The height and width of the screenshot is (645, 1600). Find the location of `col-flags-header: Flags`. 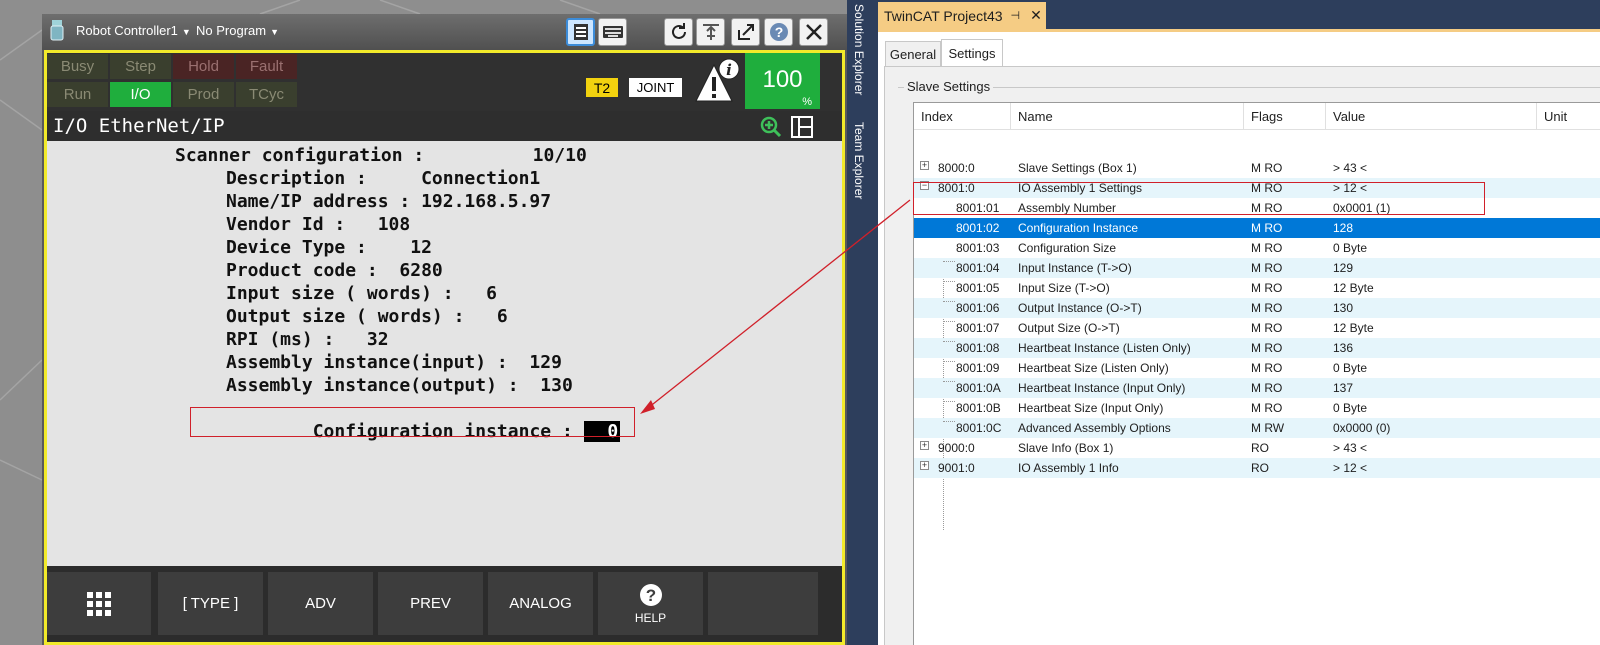

col-flags-header: Flags is located at coordinates (1267, 116).